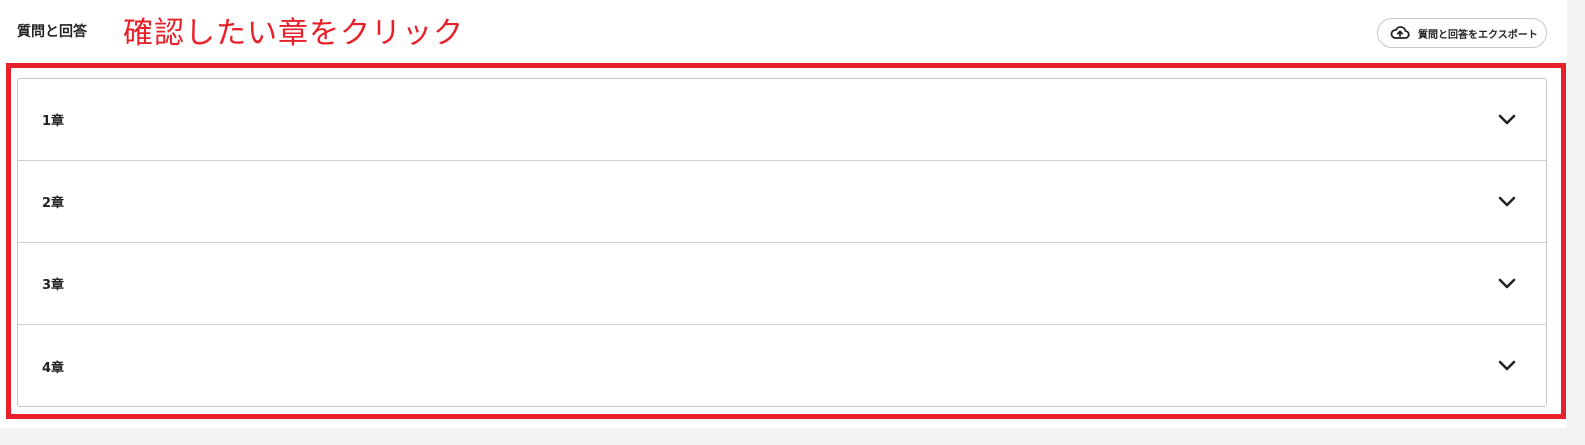 The height and width of the screenshot is (445, 1585). I want to click on accordion-item-label: 3章, so click(53, 285).